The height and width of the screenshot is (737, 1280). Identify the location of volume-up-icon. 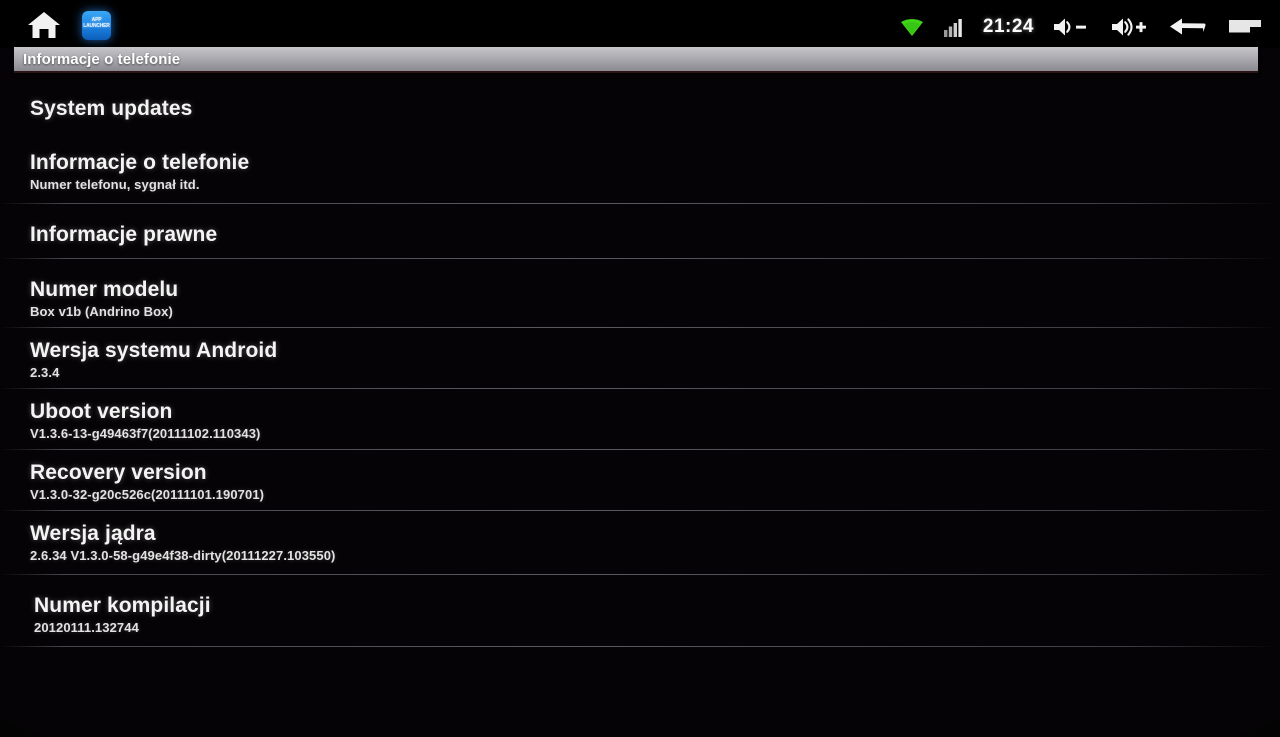
(1129, 27).